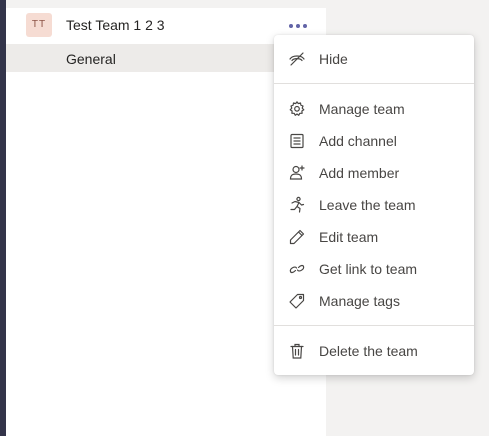 The height and width of the screenshot is (436, 489). I want to click on menu-item-add-channel: Add channel, so click(374, 141).